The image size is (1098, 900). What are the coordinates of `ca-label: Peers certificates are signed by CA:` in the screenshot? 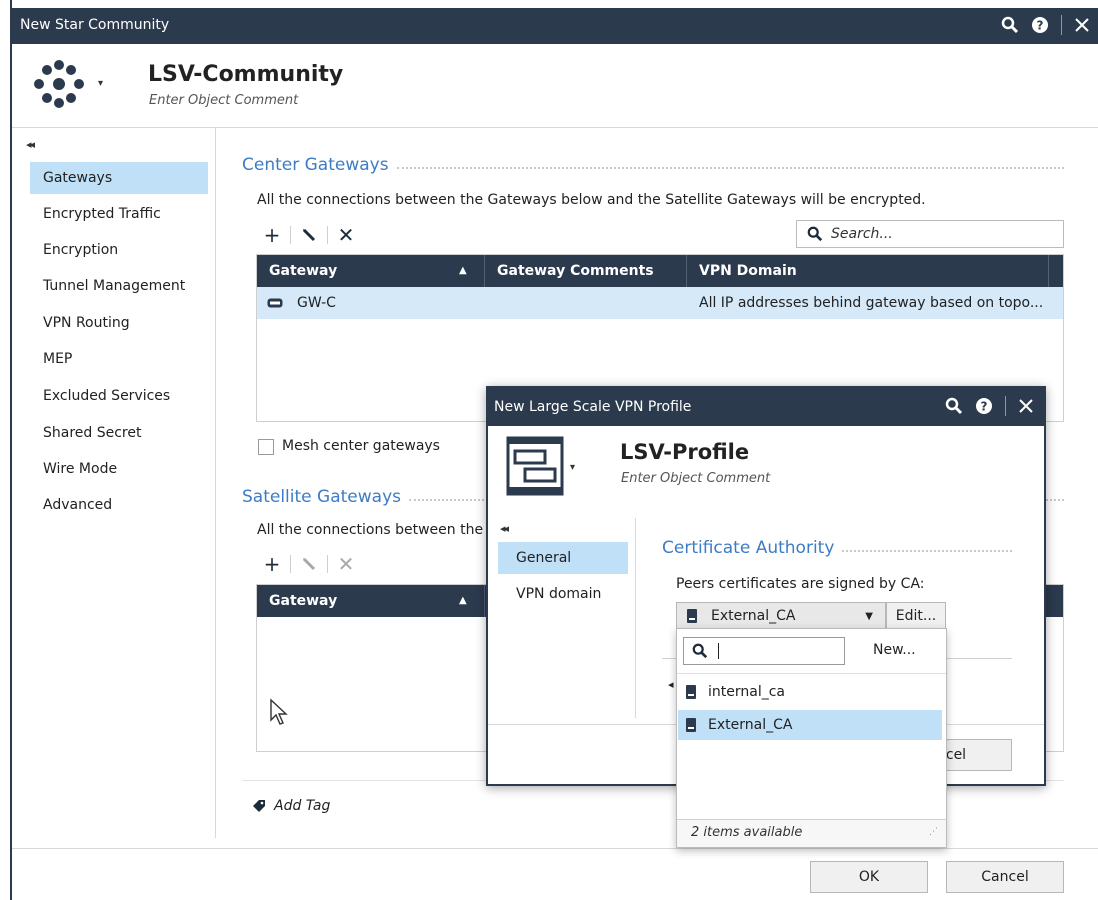 It's located at (800, 584).